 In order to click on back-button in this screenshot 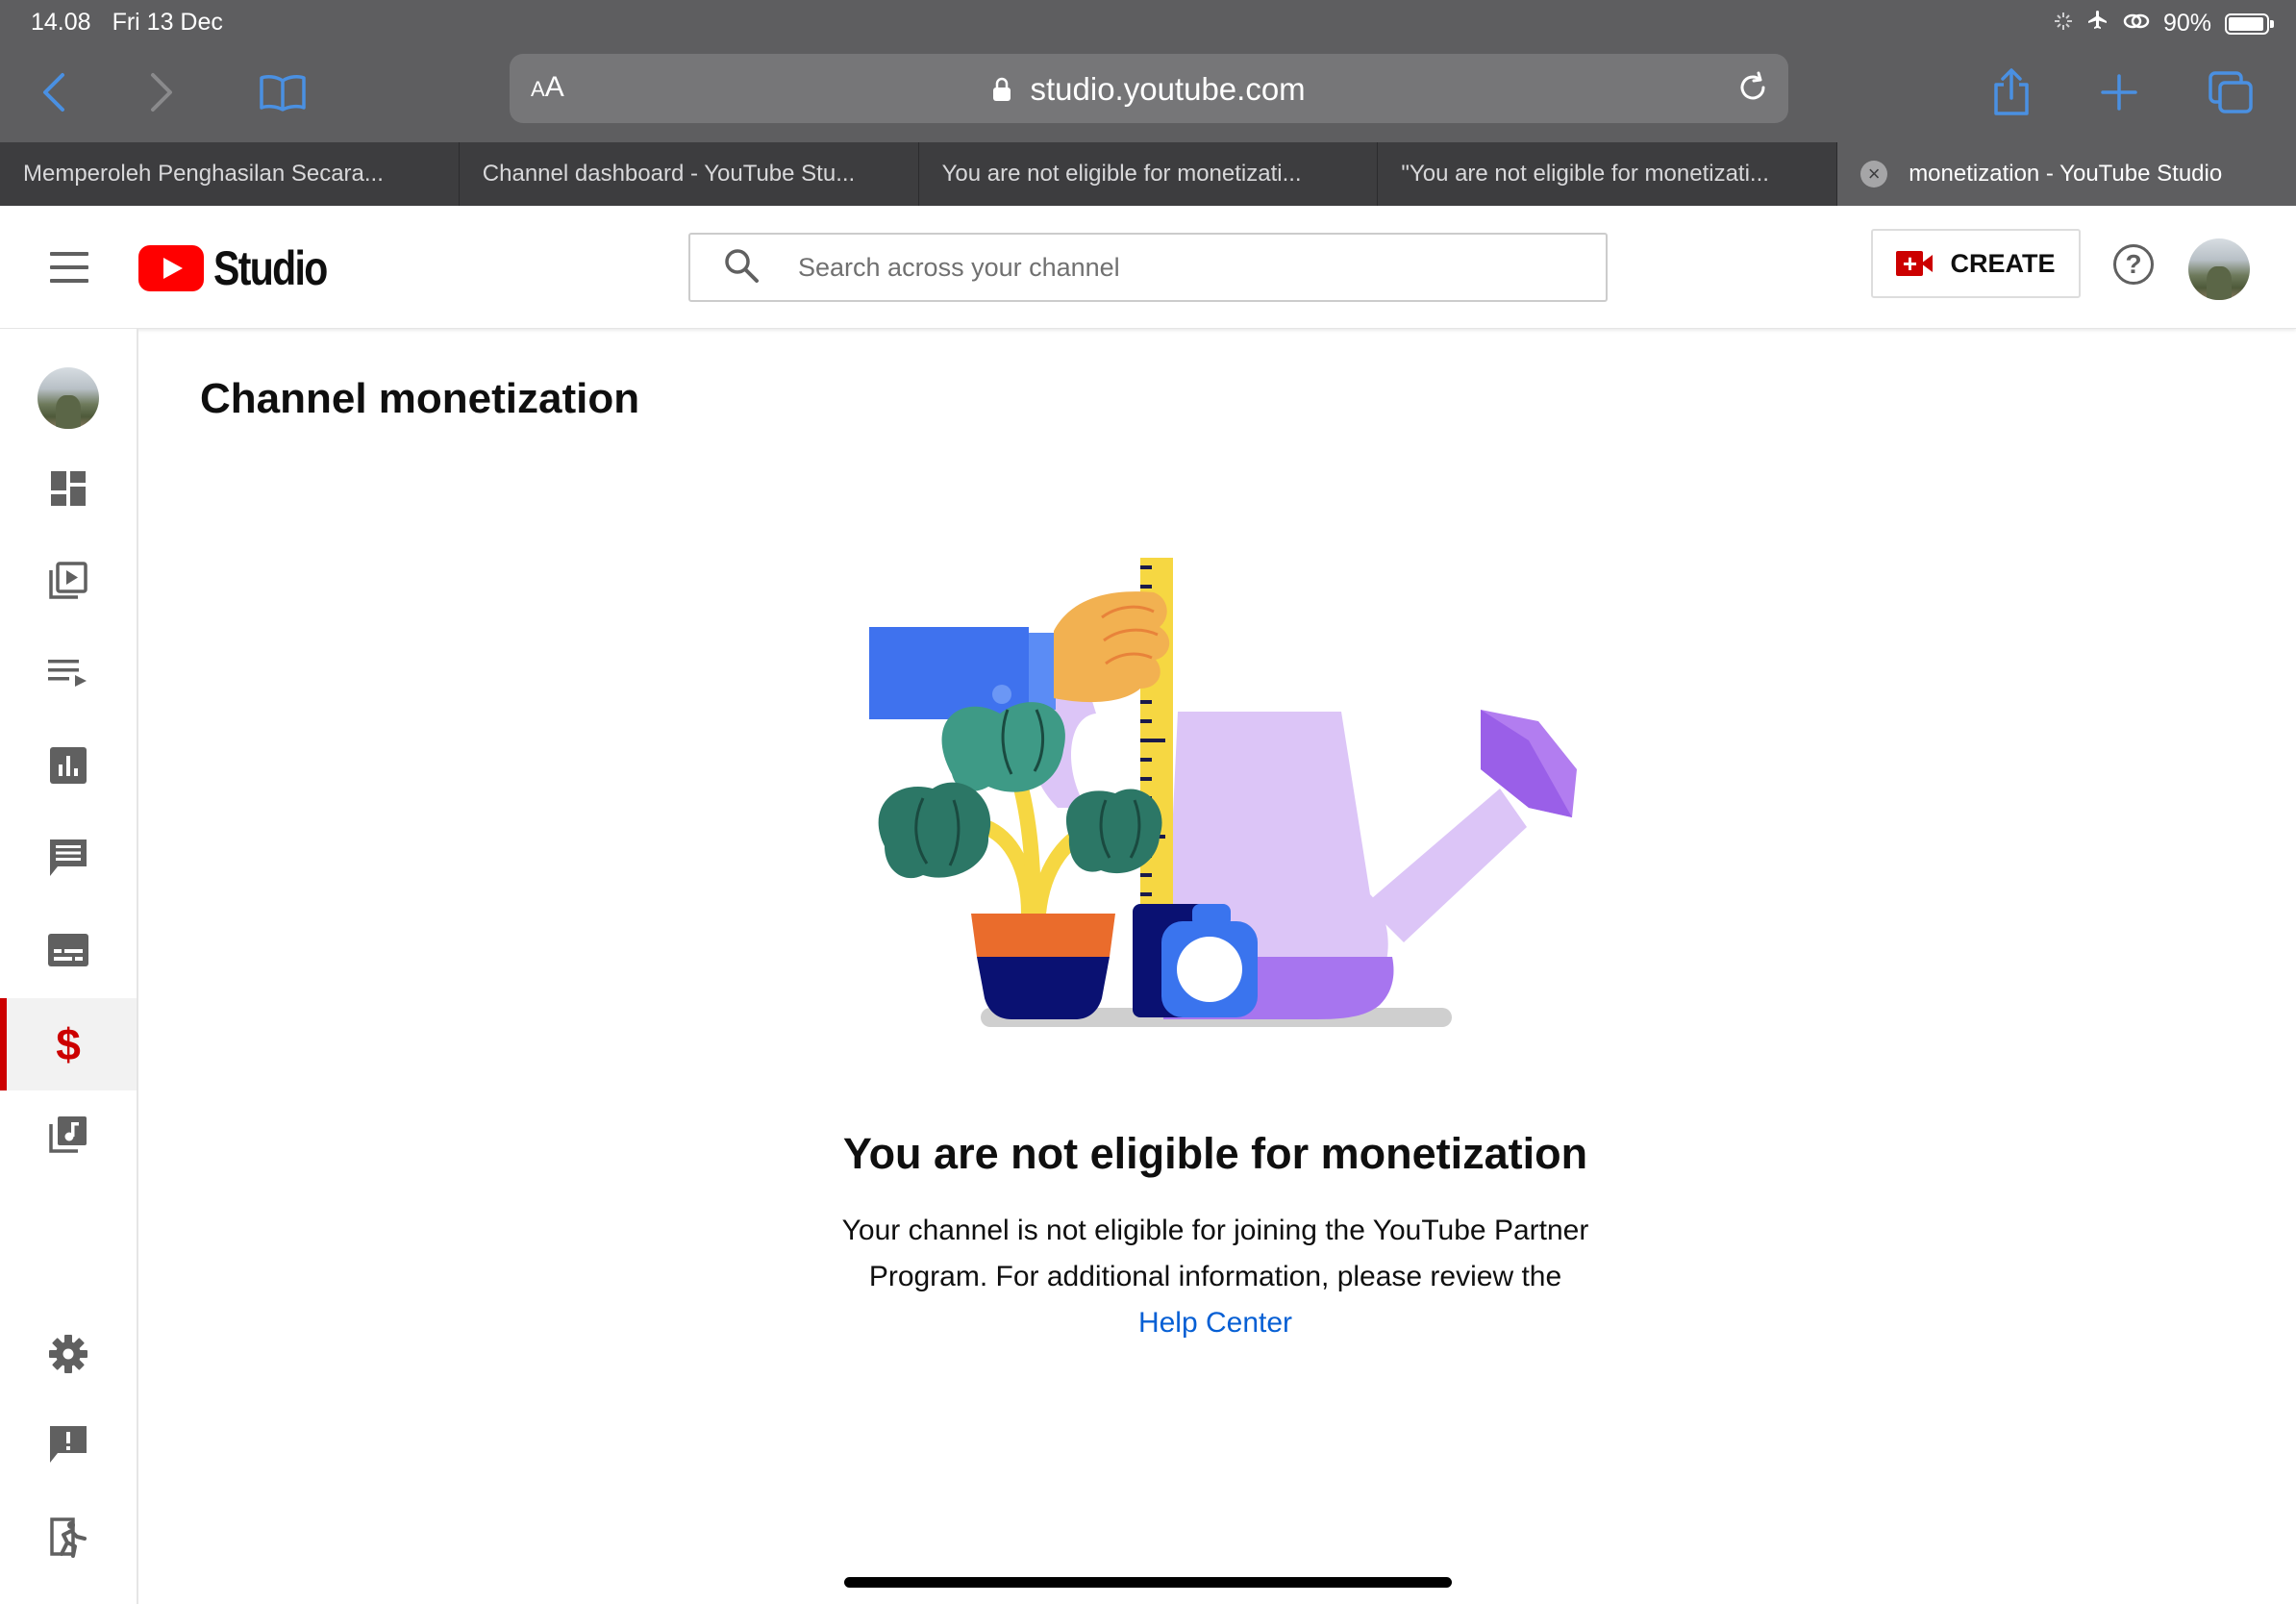, I will do `click(54, 92)`.